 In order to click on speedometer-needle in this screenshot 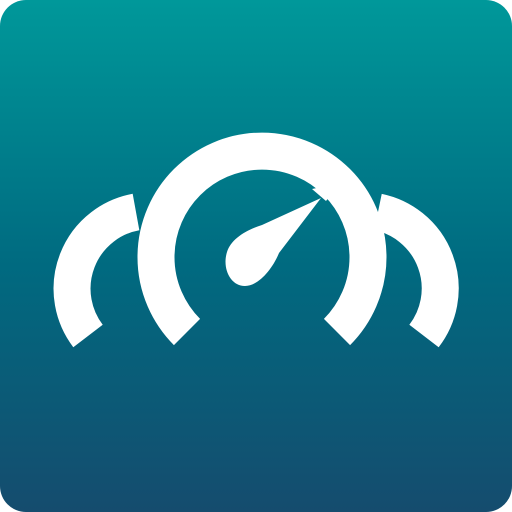, I will do `click(273, 242)`.